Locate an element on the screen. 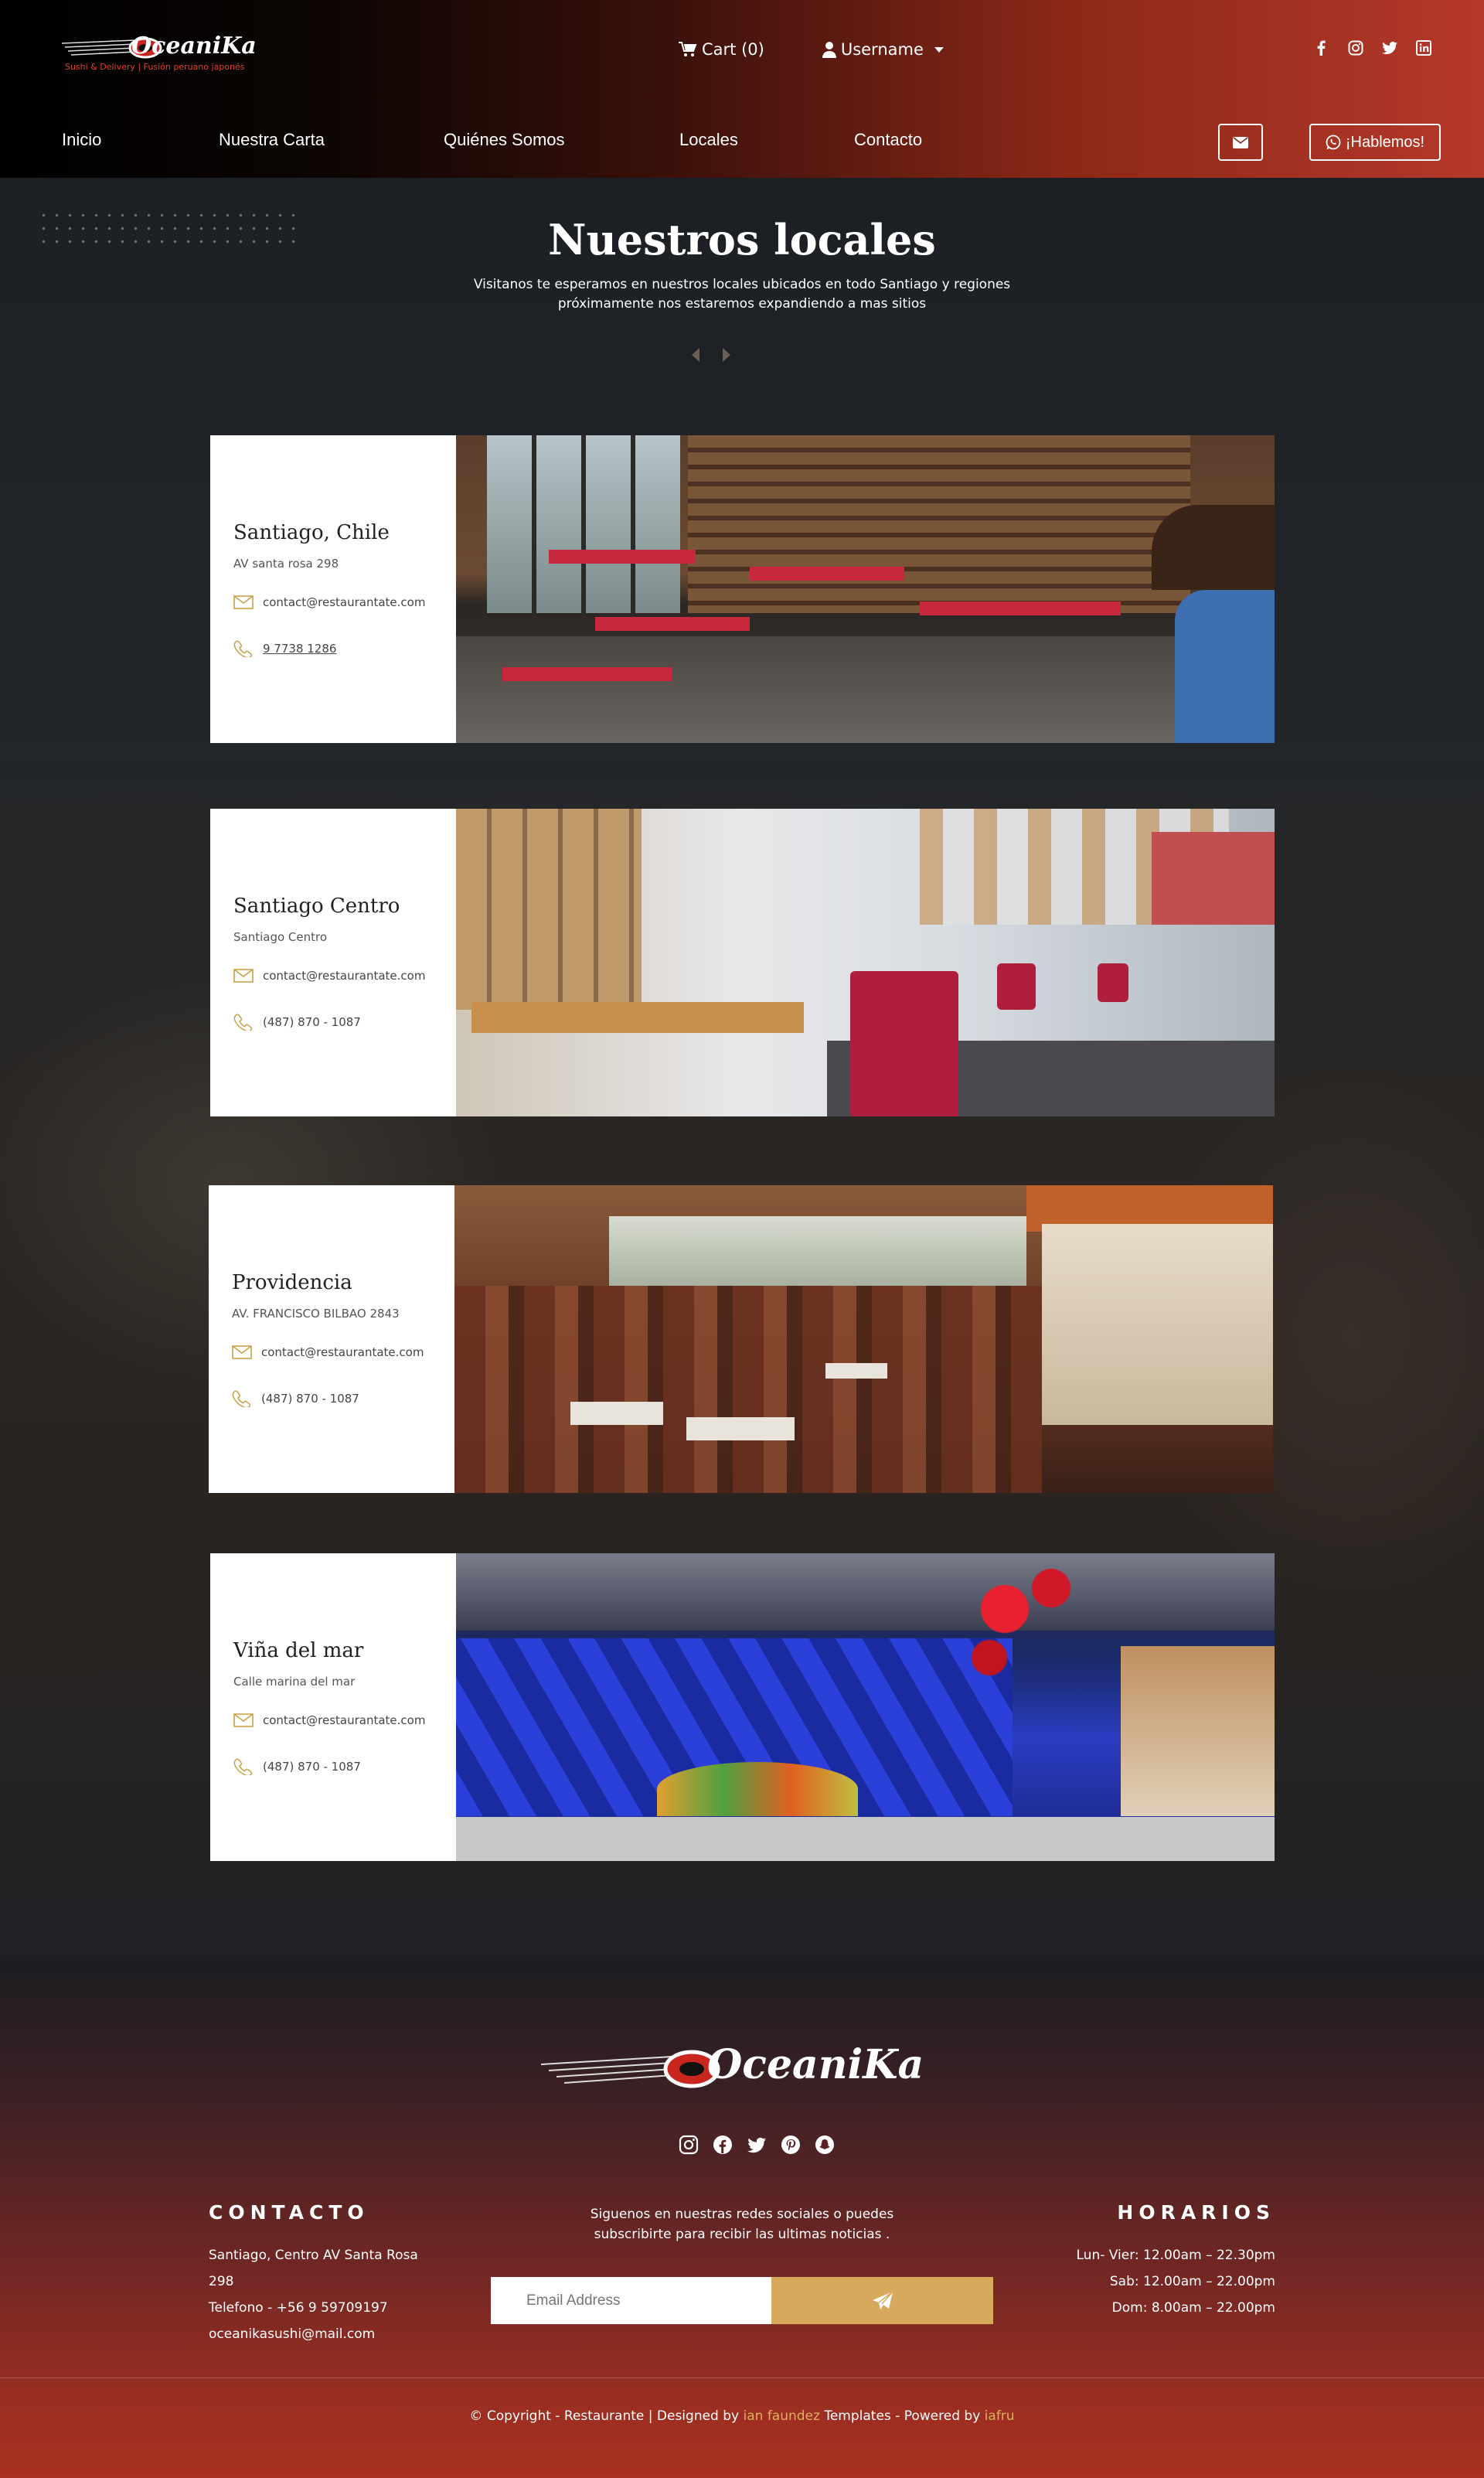 The height and width of the screenshot is (2478, 1484). location-name: Providencia is located at coordinates (292, 1282).